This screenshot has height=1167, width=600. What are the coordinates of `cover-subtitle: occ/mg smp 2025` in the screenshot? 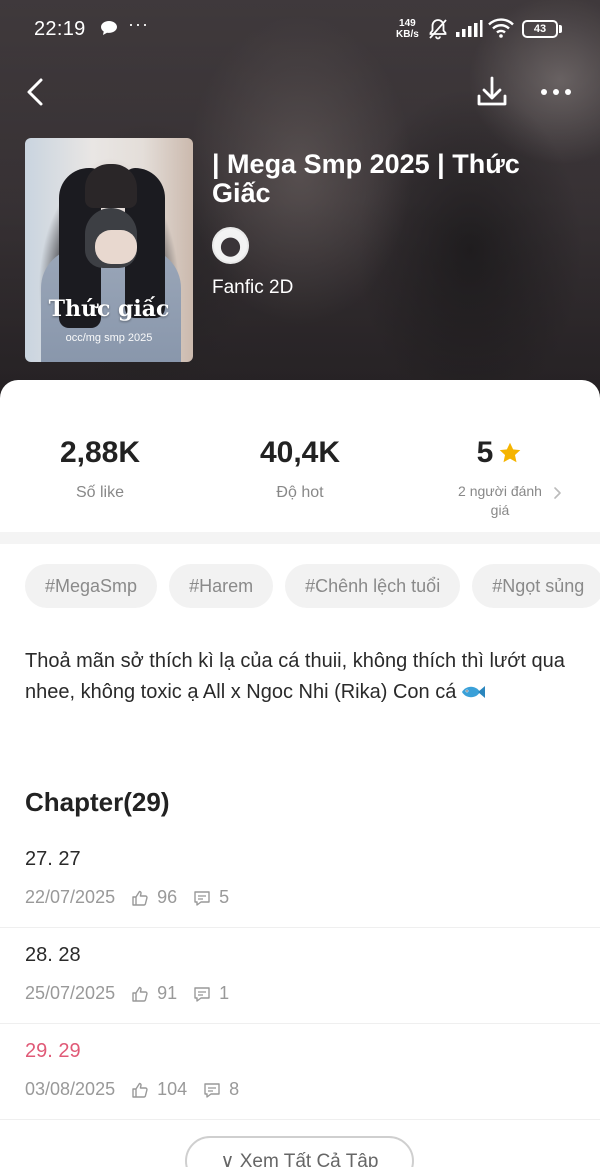 It's located at (109, 338).